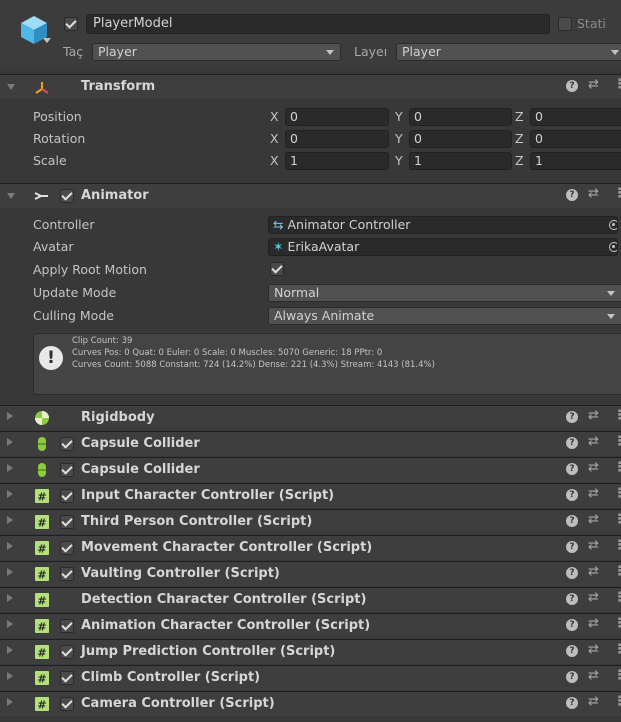 The height and width of the screenshot is (722, 621). Describe the element at coordinates (310, 703) in the screenshot. I see `component-header: # Camera Controller (Script)? ⇄ ⋮` at that location.